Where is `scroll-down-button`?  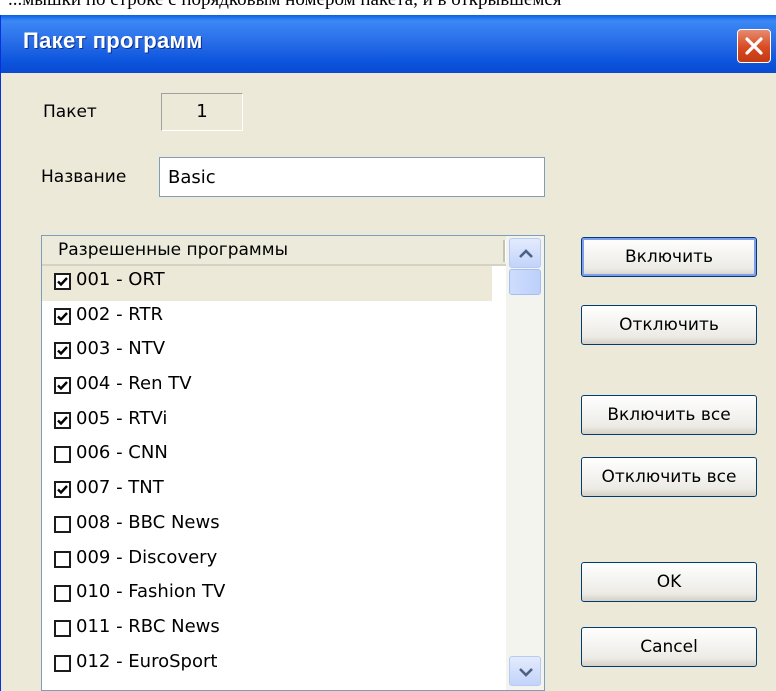 scroll-down-button is located at coordinates (525, 671).